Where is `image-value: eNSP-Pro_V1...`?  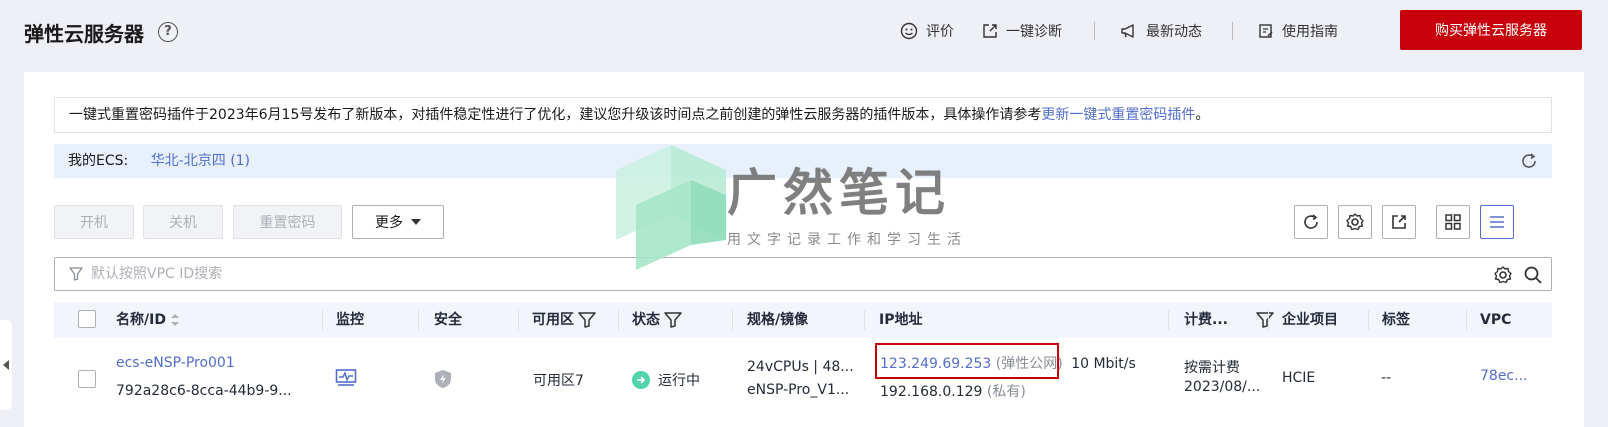 image-value: eNSP-Pro_V1... is located at coordinates (798, 390).